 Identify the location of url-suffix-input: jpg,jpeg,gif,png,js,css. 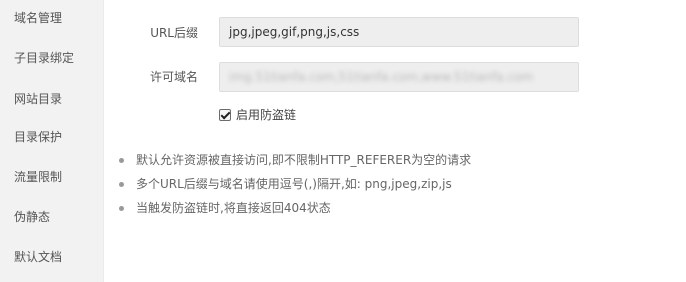
(399, 32).